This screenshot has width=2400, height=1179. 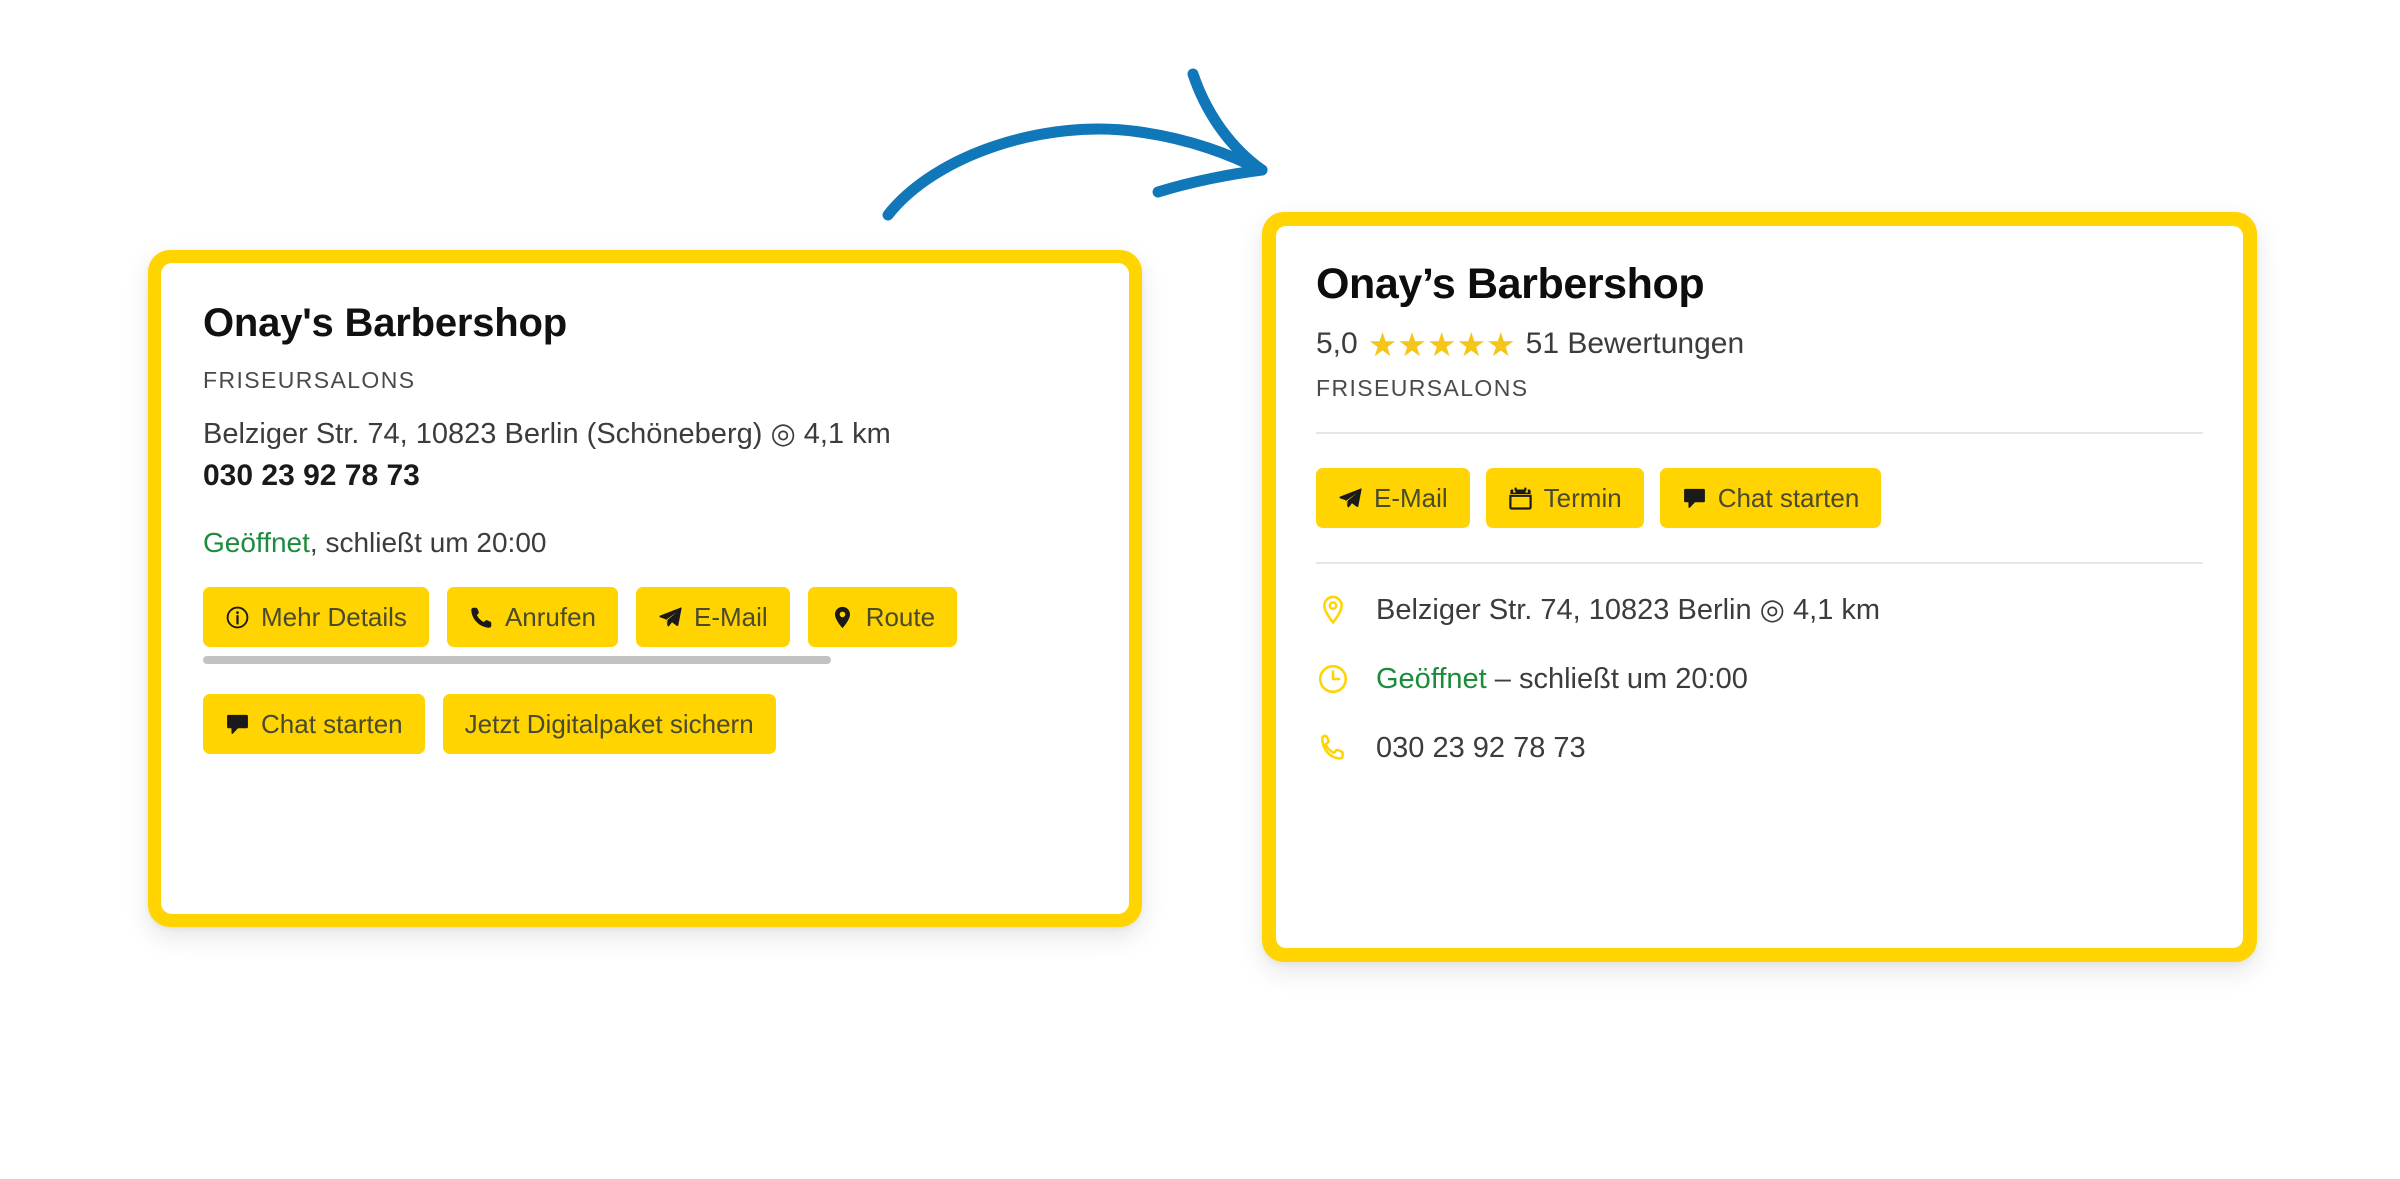 I want to click on new-hours-text: Geöffnet – schließt um 20:00, so click(x=1562, y=679).